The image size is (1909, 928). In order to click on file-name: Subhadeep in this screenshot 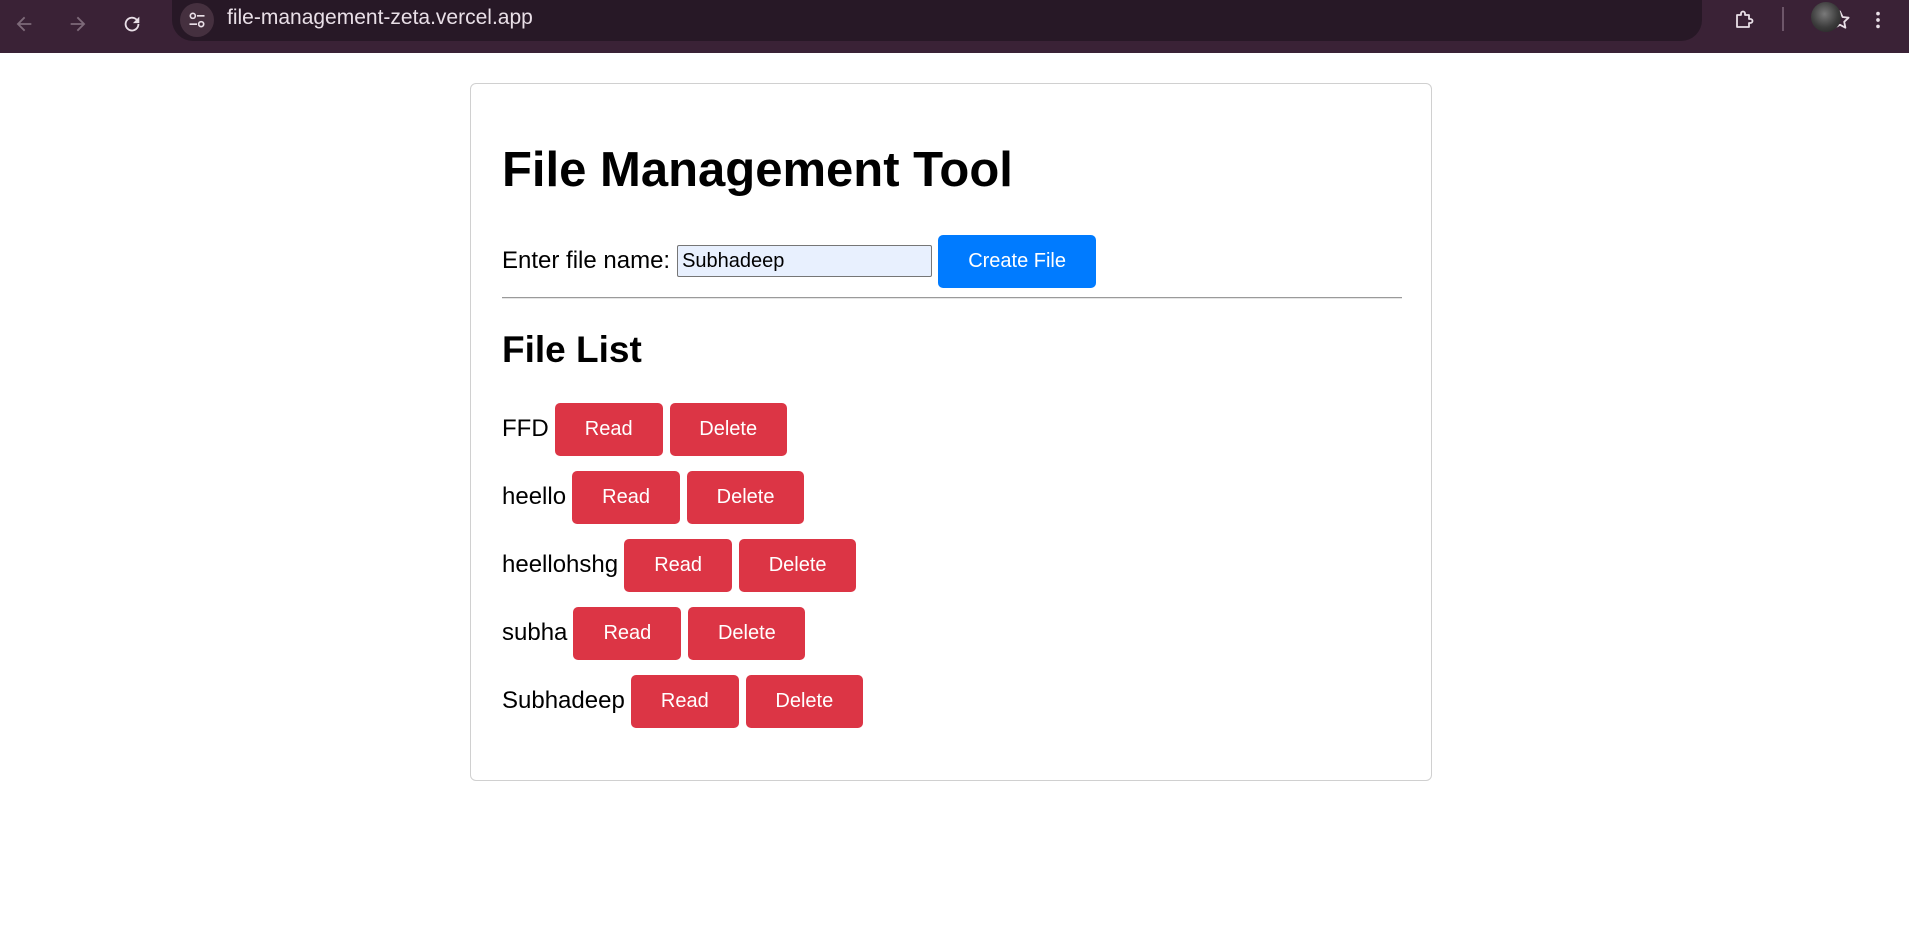, I will do `click(563, 700)`.